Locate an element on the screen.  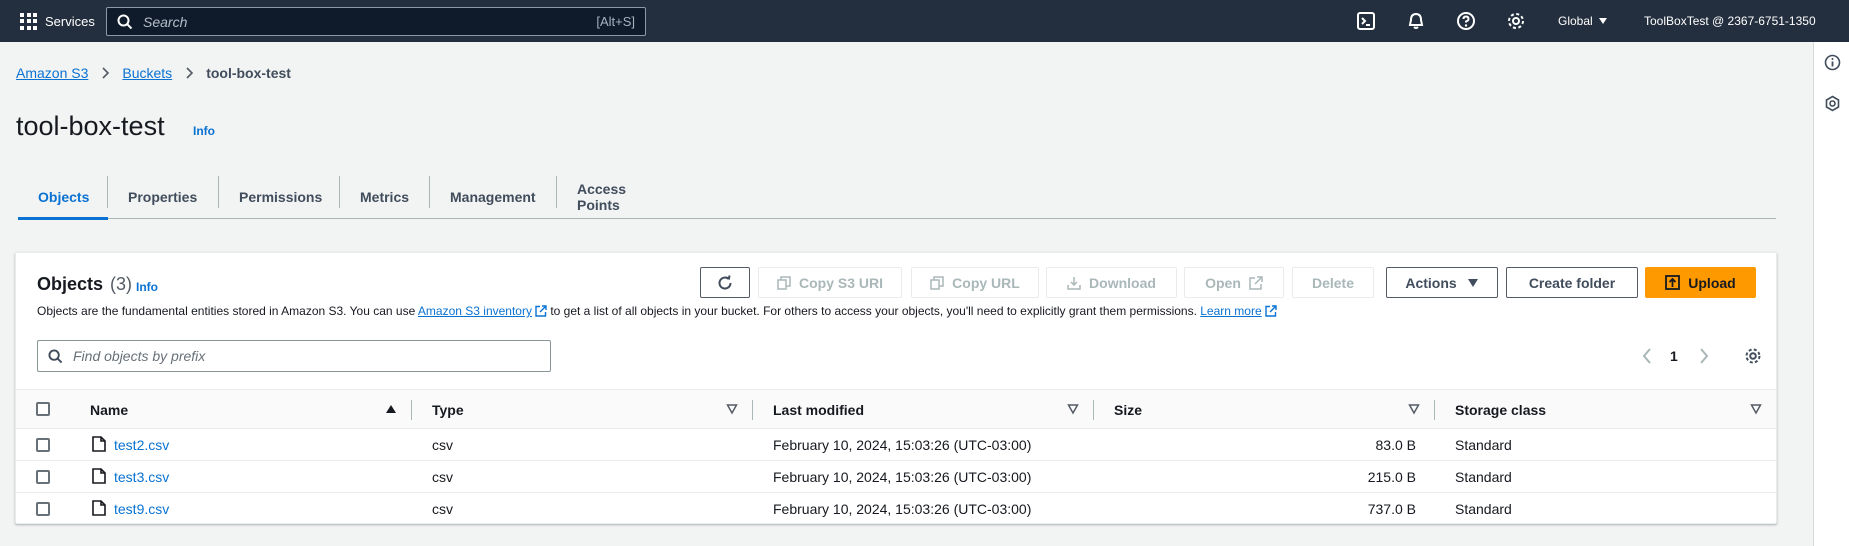
column-header-last-modified: Last modified is located at coordinates (818, 410).